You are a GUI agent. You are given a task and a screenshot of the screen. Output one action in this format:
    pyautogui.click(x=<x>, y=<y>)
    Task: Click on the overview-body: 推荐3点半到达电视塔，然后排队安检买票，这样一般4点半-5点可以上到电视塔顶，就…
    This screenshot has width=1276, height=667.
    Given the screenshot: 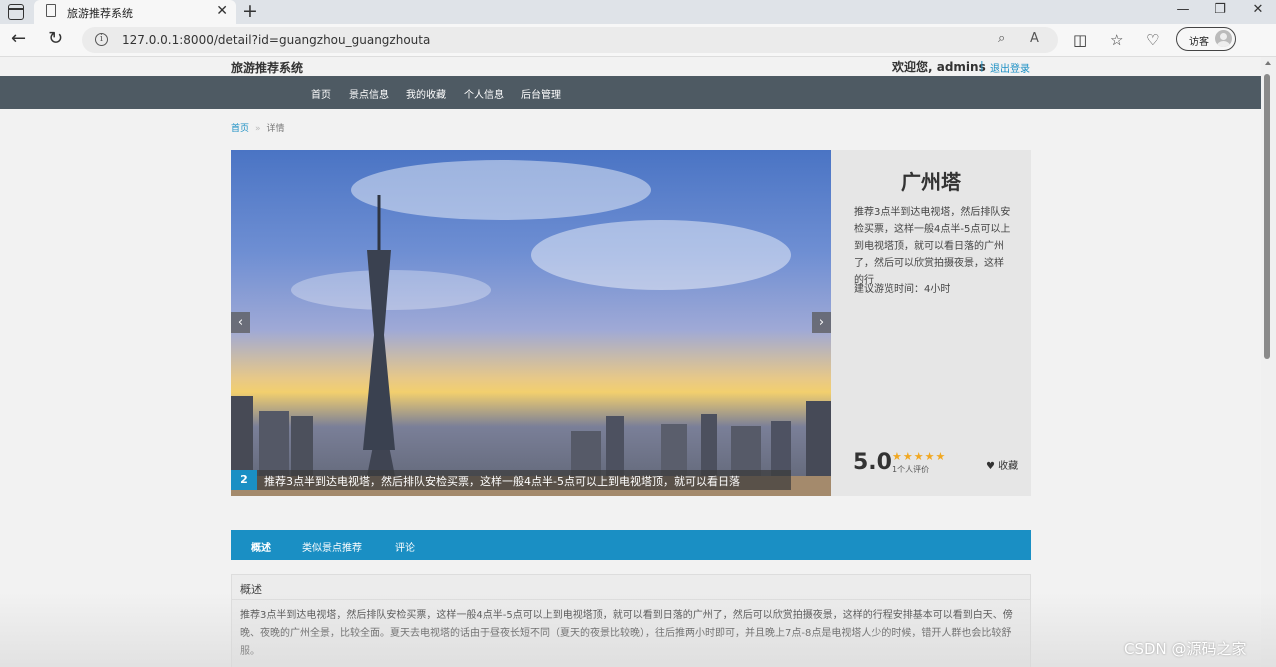 What is the action you would take?
    pyautogui.click(x=626, y=633)
    